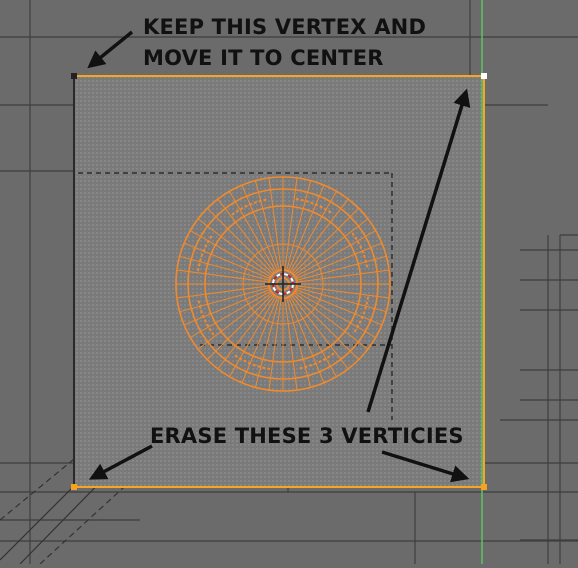 Image resolution: width=578 pixels, height=568 pixels. What do you see at coordinates (74, 487) in the screenshot?
I see `vertex-bottom-left-selected` at bounding box center [74, 487].